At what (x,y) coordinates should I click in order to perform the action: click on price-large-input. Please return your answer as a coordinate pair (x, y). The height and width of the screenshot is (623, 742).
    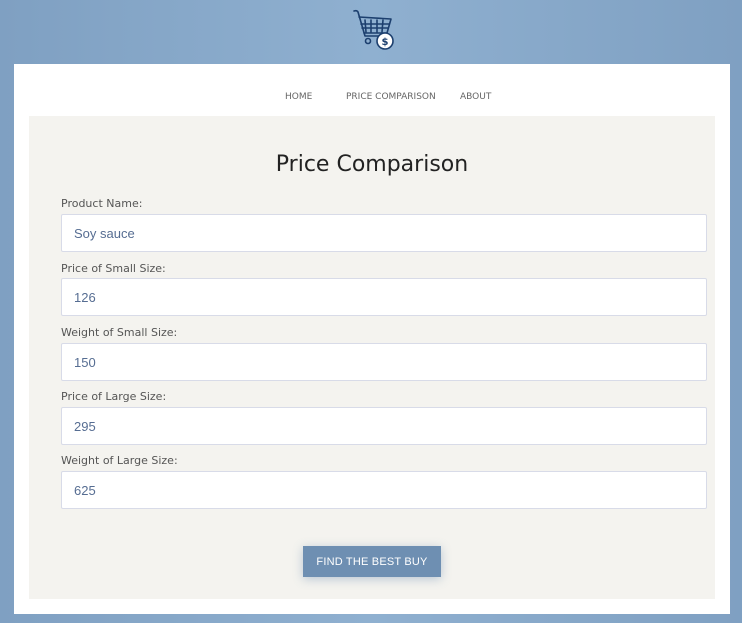
    Looking at the image, I should click on (384, 426).